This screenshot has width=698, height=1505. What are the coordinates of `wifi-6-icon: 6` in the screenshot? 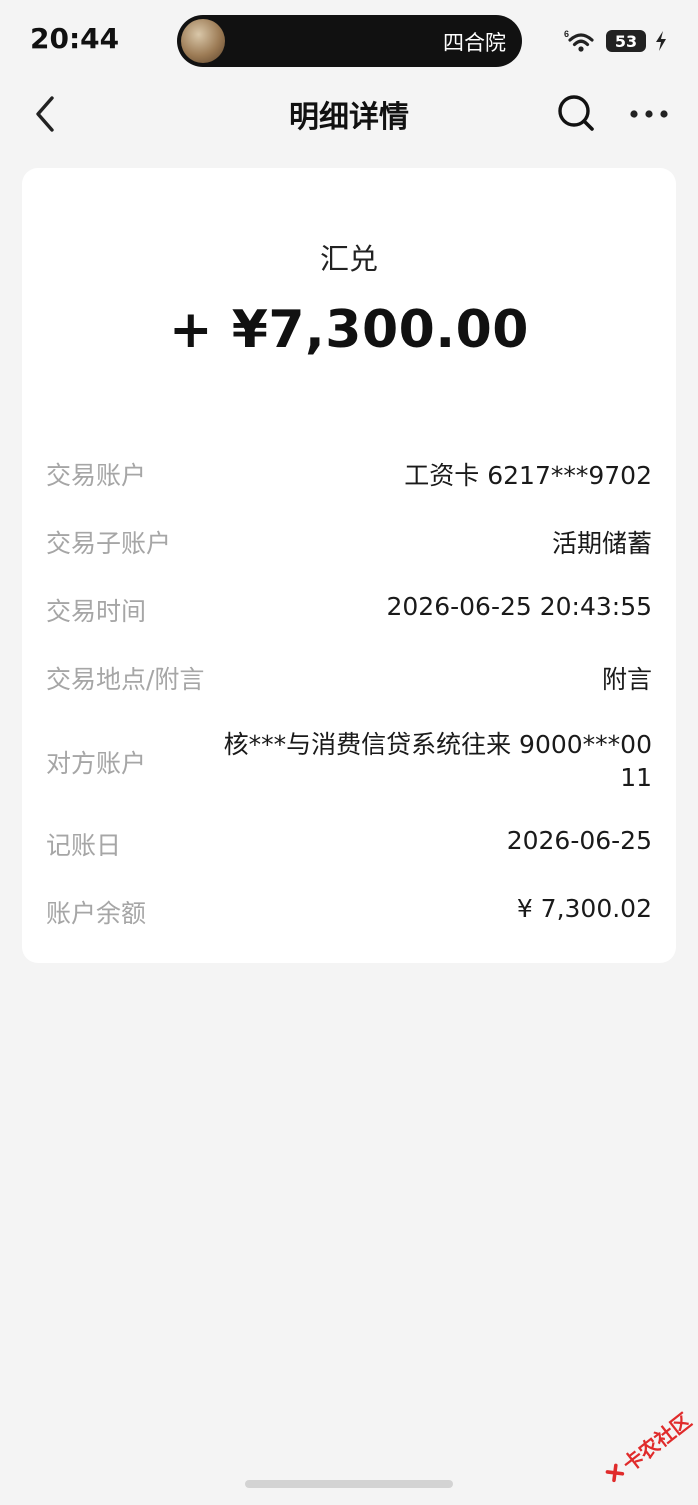 It's located at (579, 40).